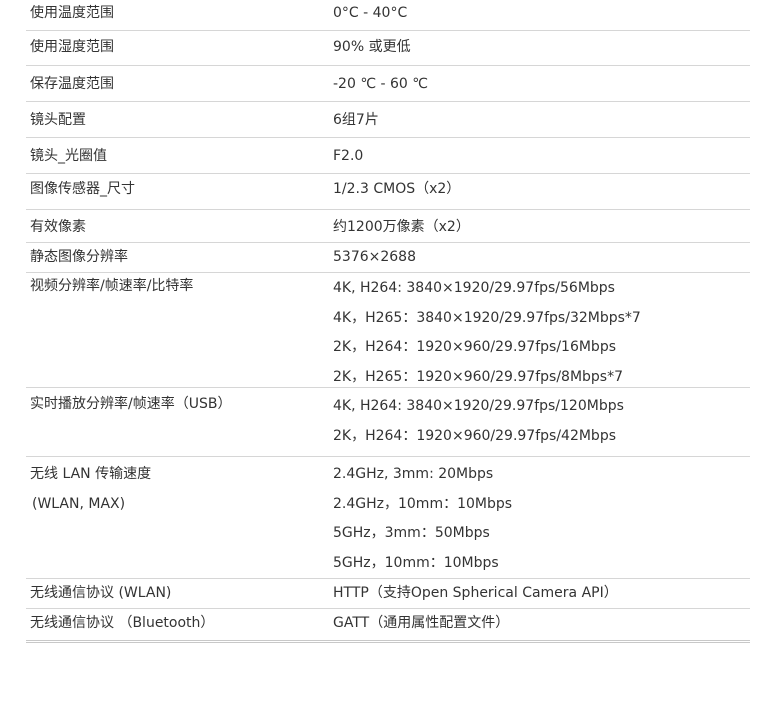  What do you see at coordinates (388, 156) in the screenshot?
I see `table-row: 镜头_光圈值 F2.0` at bounding box center [388, 156].